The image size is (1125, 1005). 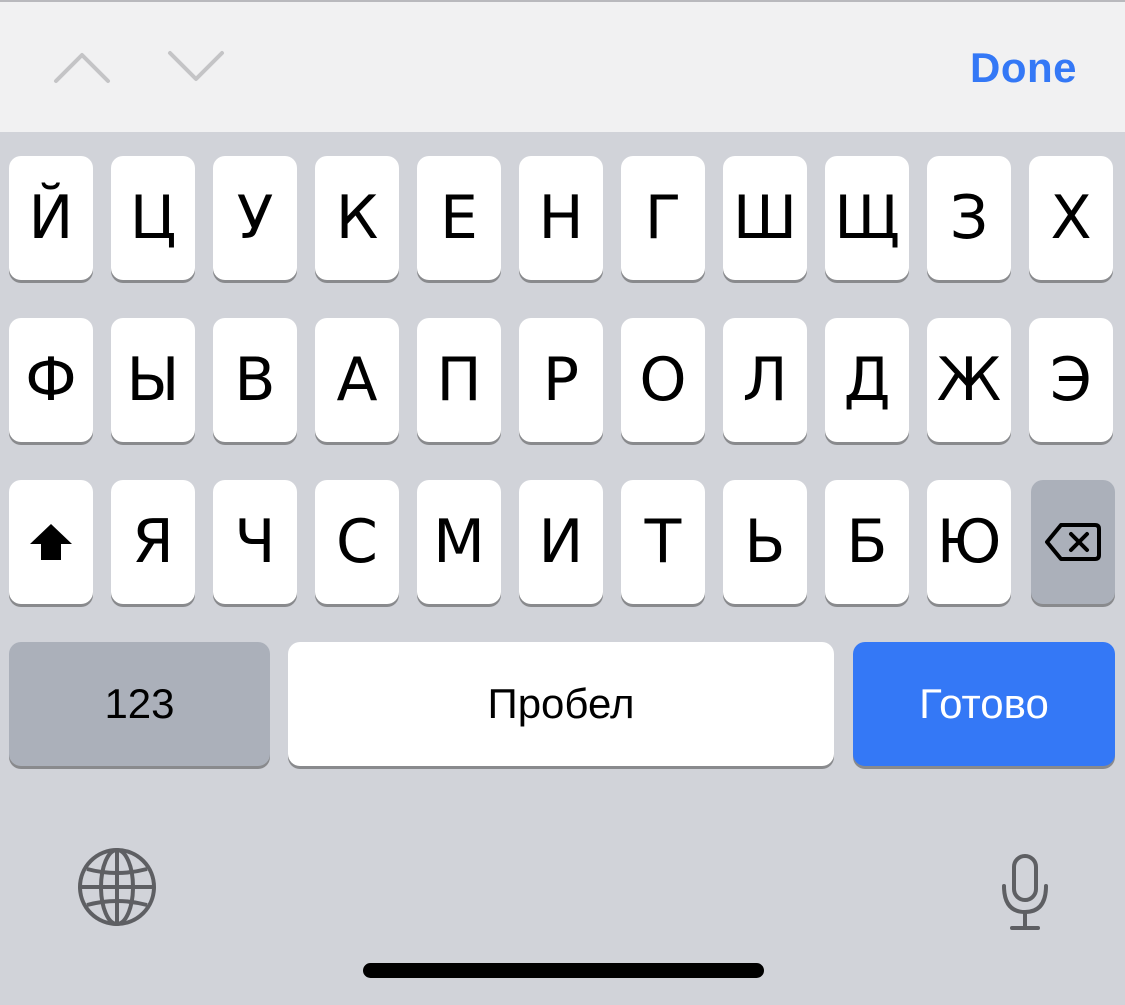 I want to click on keyboard-row-4: 123 Пробел Готово, so click(x=562, y=705).